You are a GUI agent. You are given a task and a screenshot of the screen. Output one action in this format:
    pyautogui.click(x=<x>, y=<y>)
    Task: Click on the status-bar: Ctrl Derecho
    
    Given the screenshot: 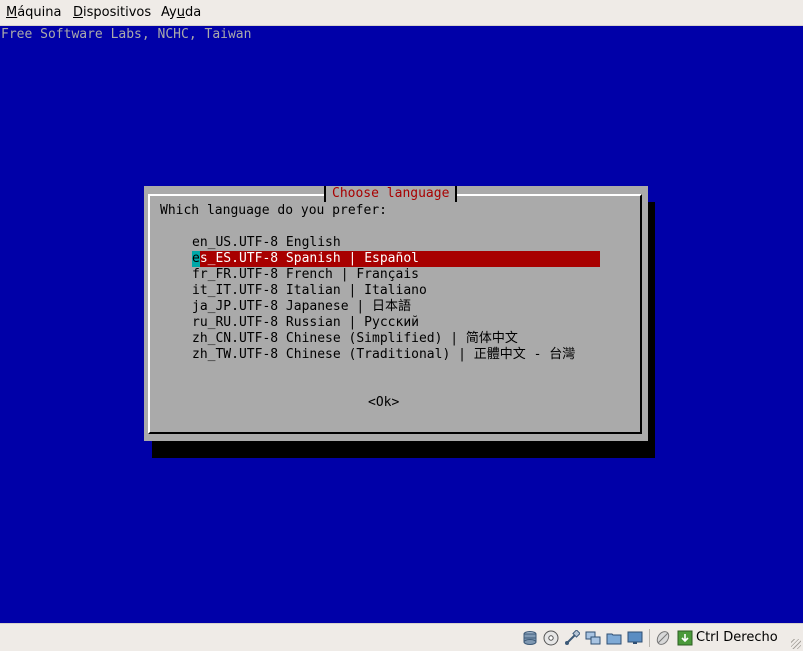 What is the action you would take?
    pyautogui.click(x=401, y=637)
    